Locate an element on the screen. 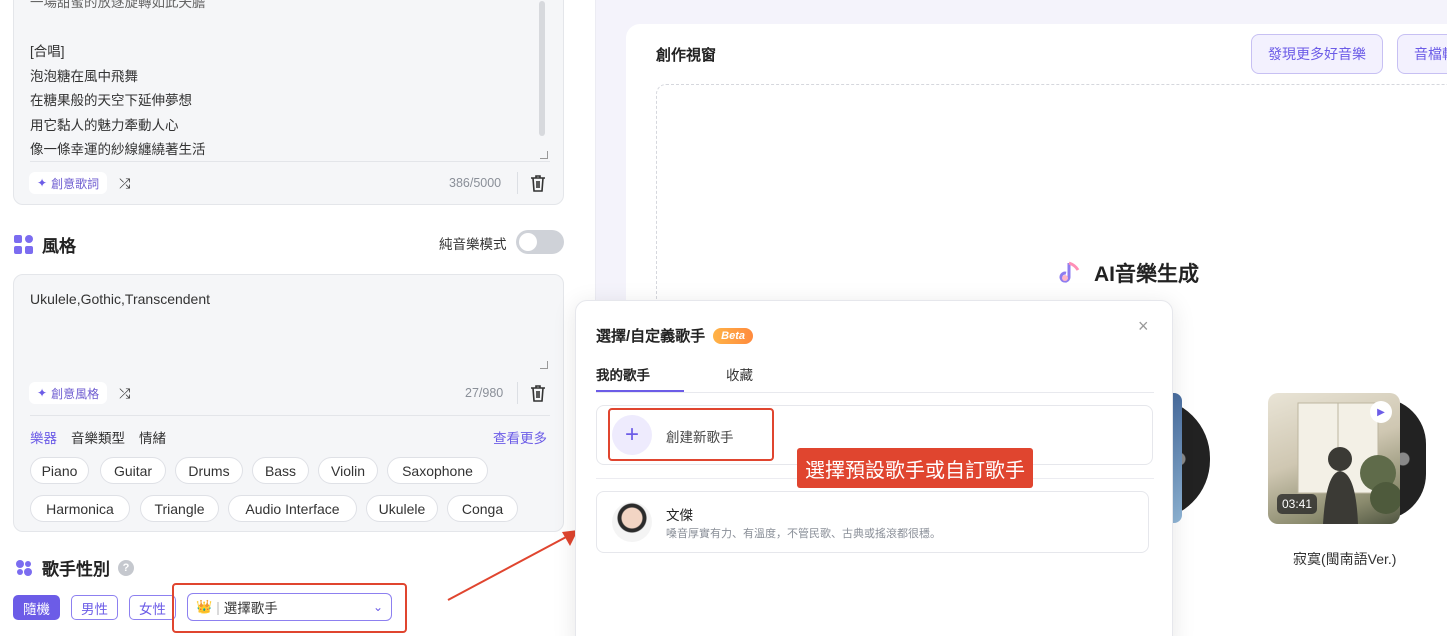  style-tag: Ukulele is located at coordinates (402, 508).